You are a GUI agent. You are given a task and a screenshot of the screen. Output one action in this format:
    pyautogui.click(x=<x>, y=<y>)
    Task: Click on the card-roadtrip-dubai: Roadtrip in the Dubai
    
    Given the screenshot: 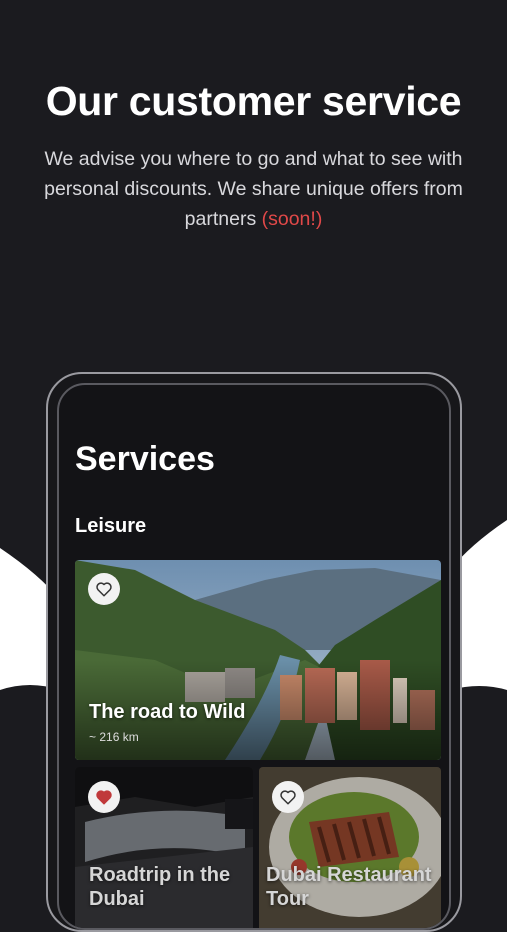 What is the action you would take?
    pyautogui.click(x=164, y=847)
    